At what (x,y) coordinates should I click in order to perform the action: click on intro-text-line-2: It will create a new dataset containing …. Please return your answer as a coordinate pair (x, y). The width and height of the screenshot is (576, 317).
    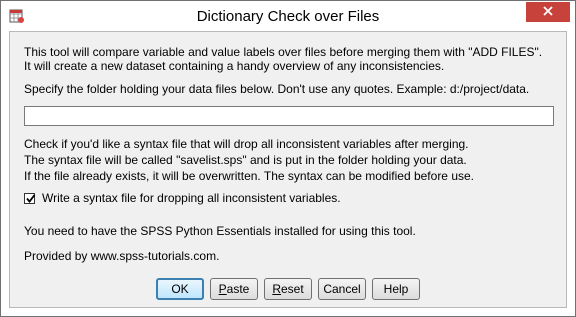
    Looking at the image, I should click on (234, 66).